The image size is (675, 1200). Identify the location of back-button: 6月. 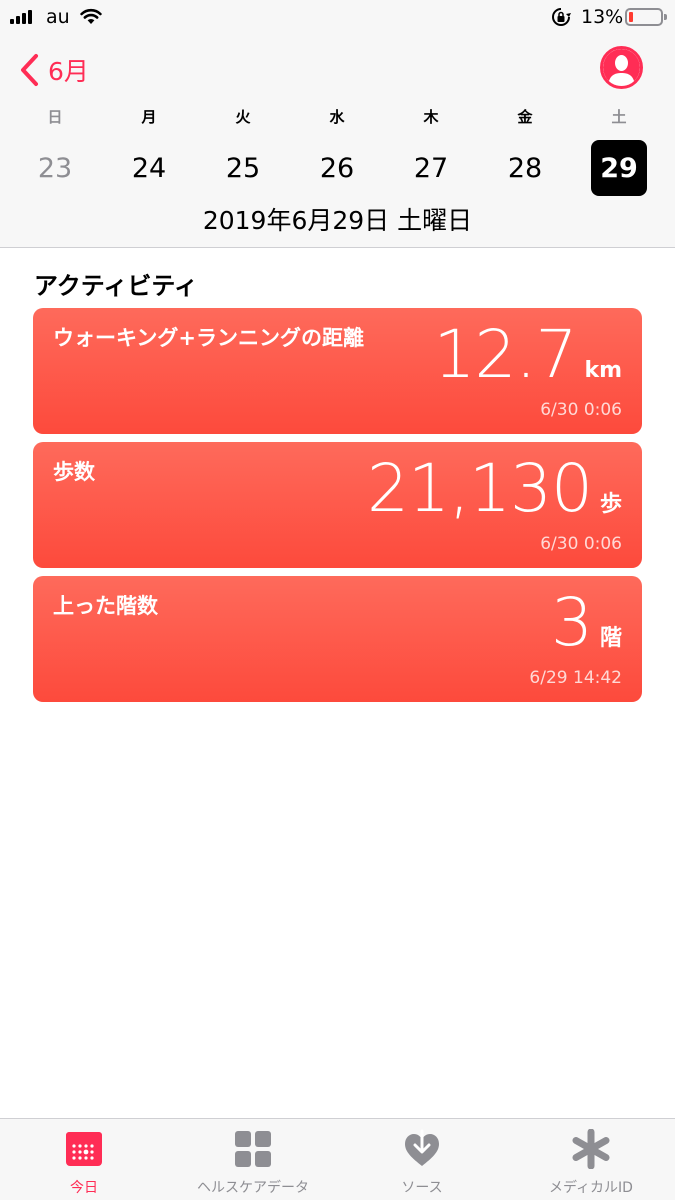
(53, 70).